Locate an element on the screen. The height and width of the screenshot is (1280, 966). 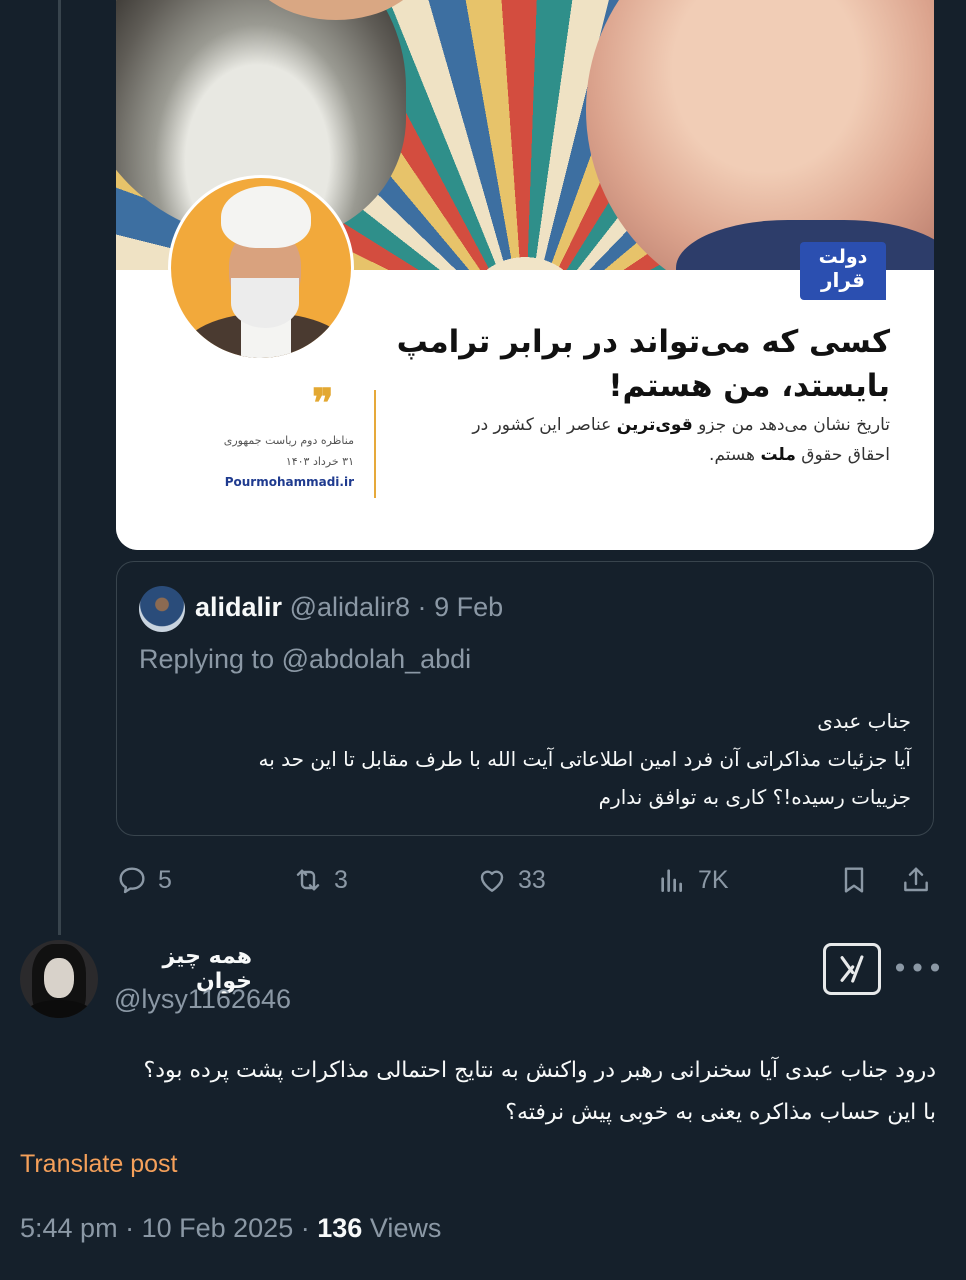
poster-subline1-pre: تاریخ نشان می‌دهد من جزو is located at coordinates (791, 425).